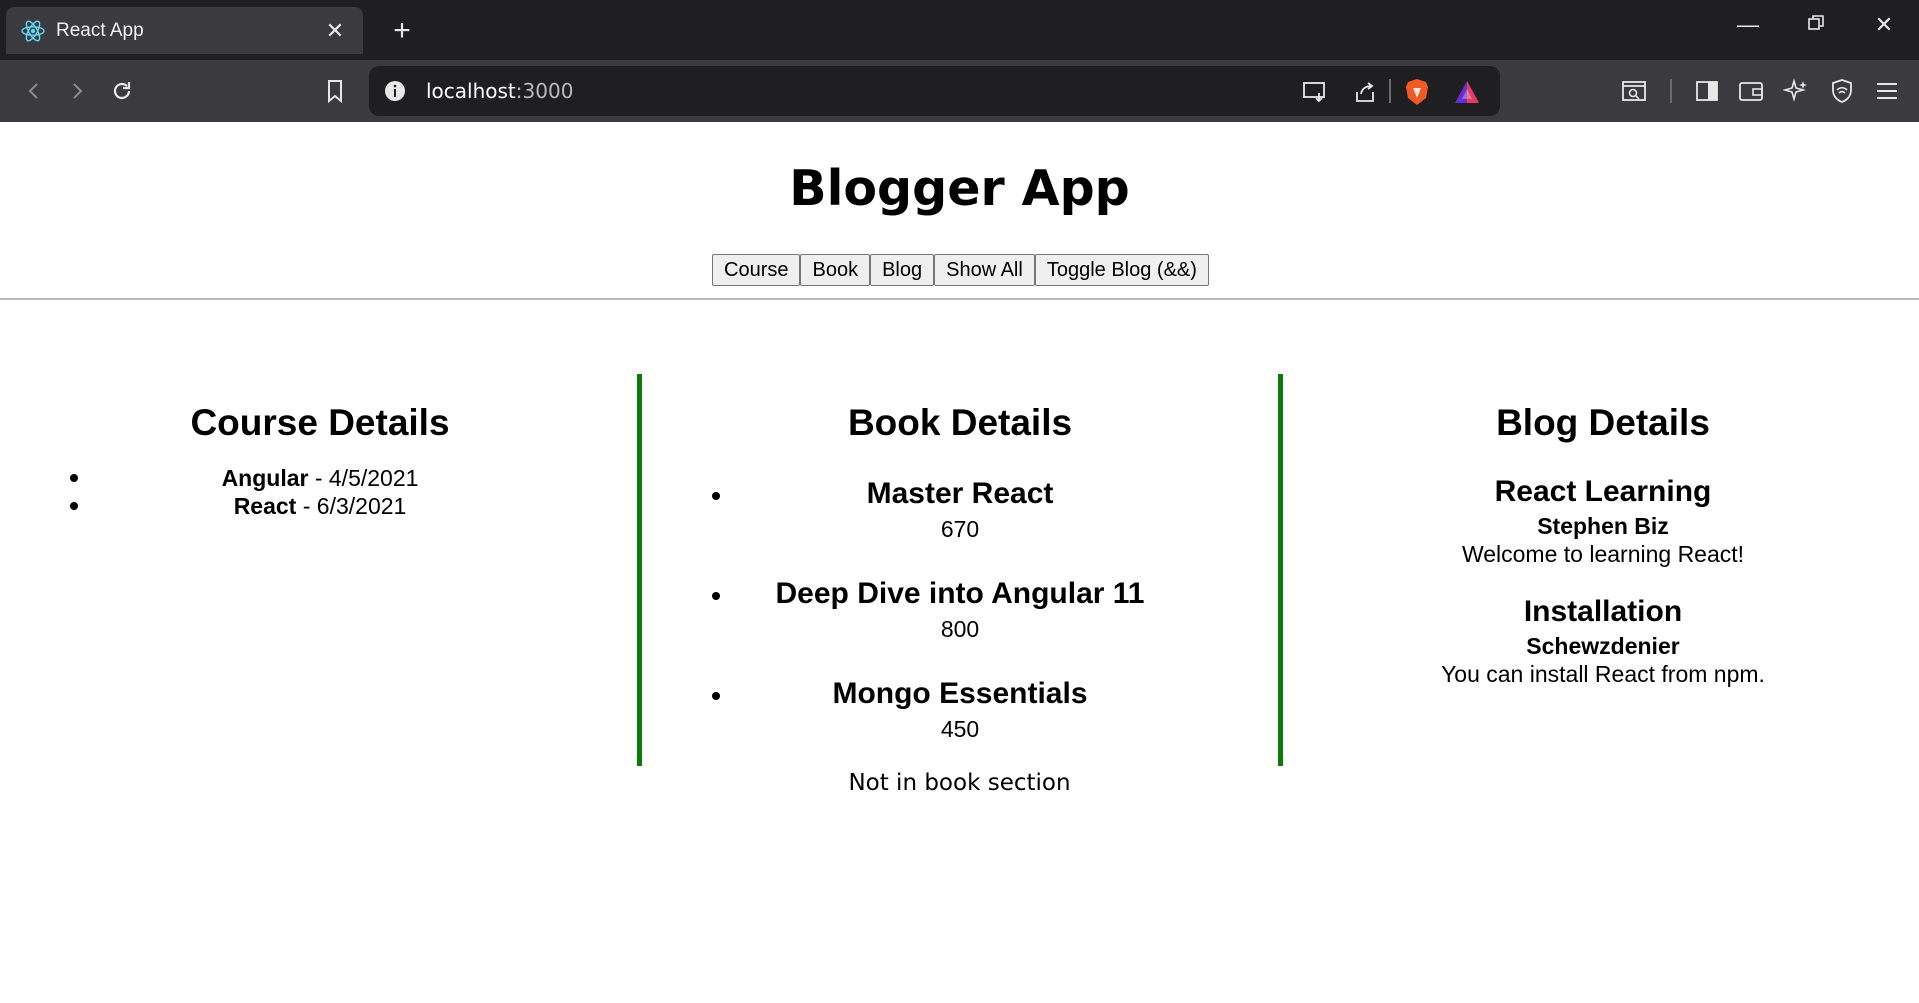 This screenshot has height=1003, width=1919. I want to click on tab-close-icon: ✕, so click(335, 31).